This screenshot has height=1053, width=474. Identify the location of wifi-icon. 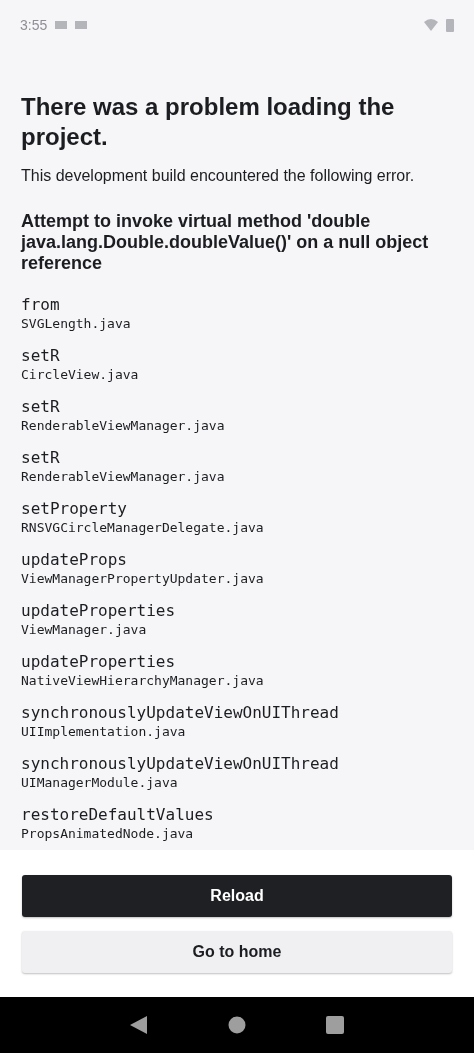
(431, 25).